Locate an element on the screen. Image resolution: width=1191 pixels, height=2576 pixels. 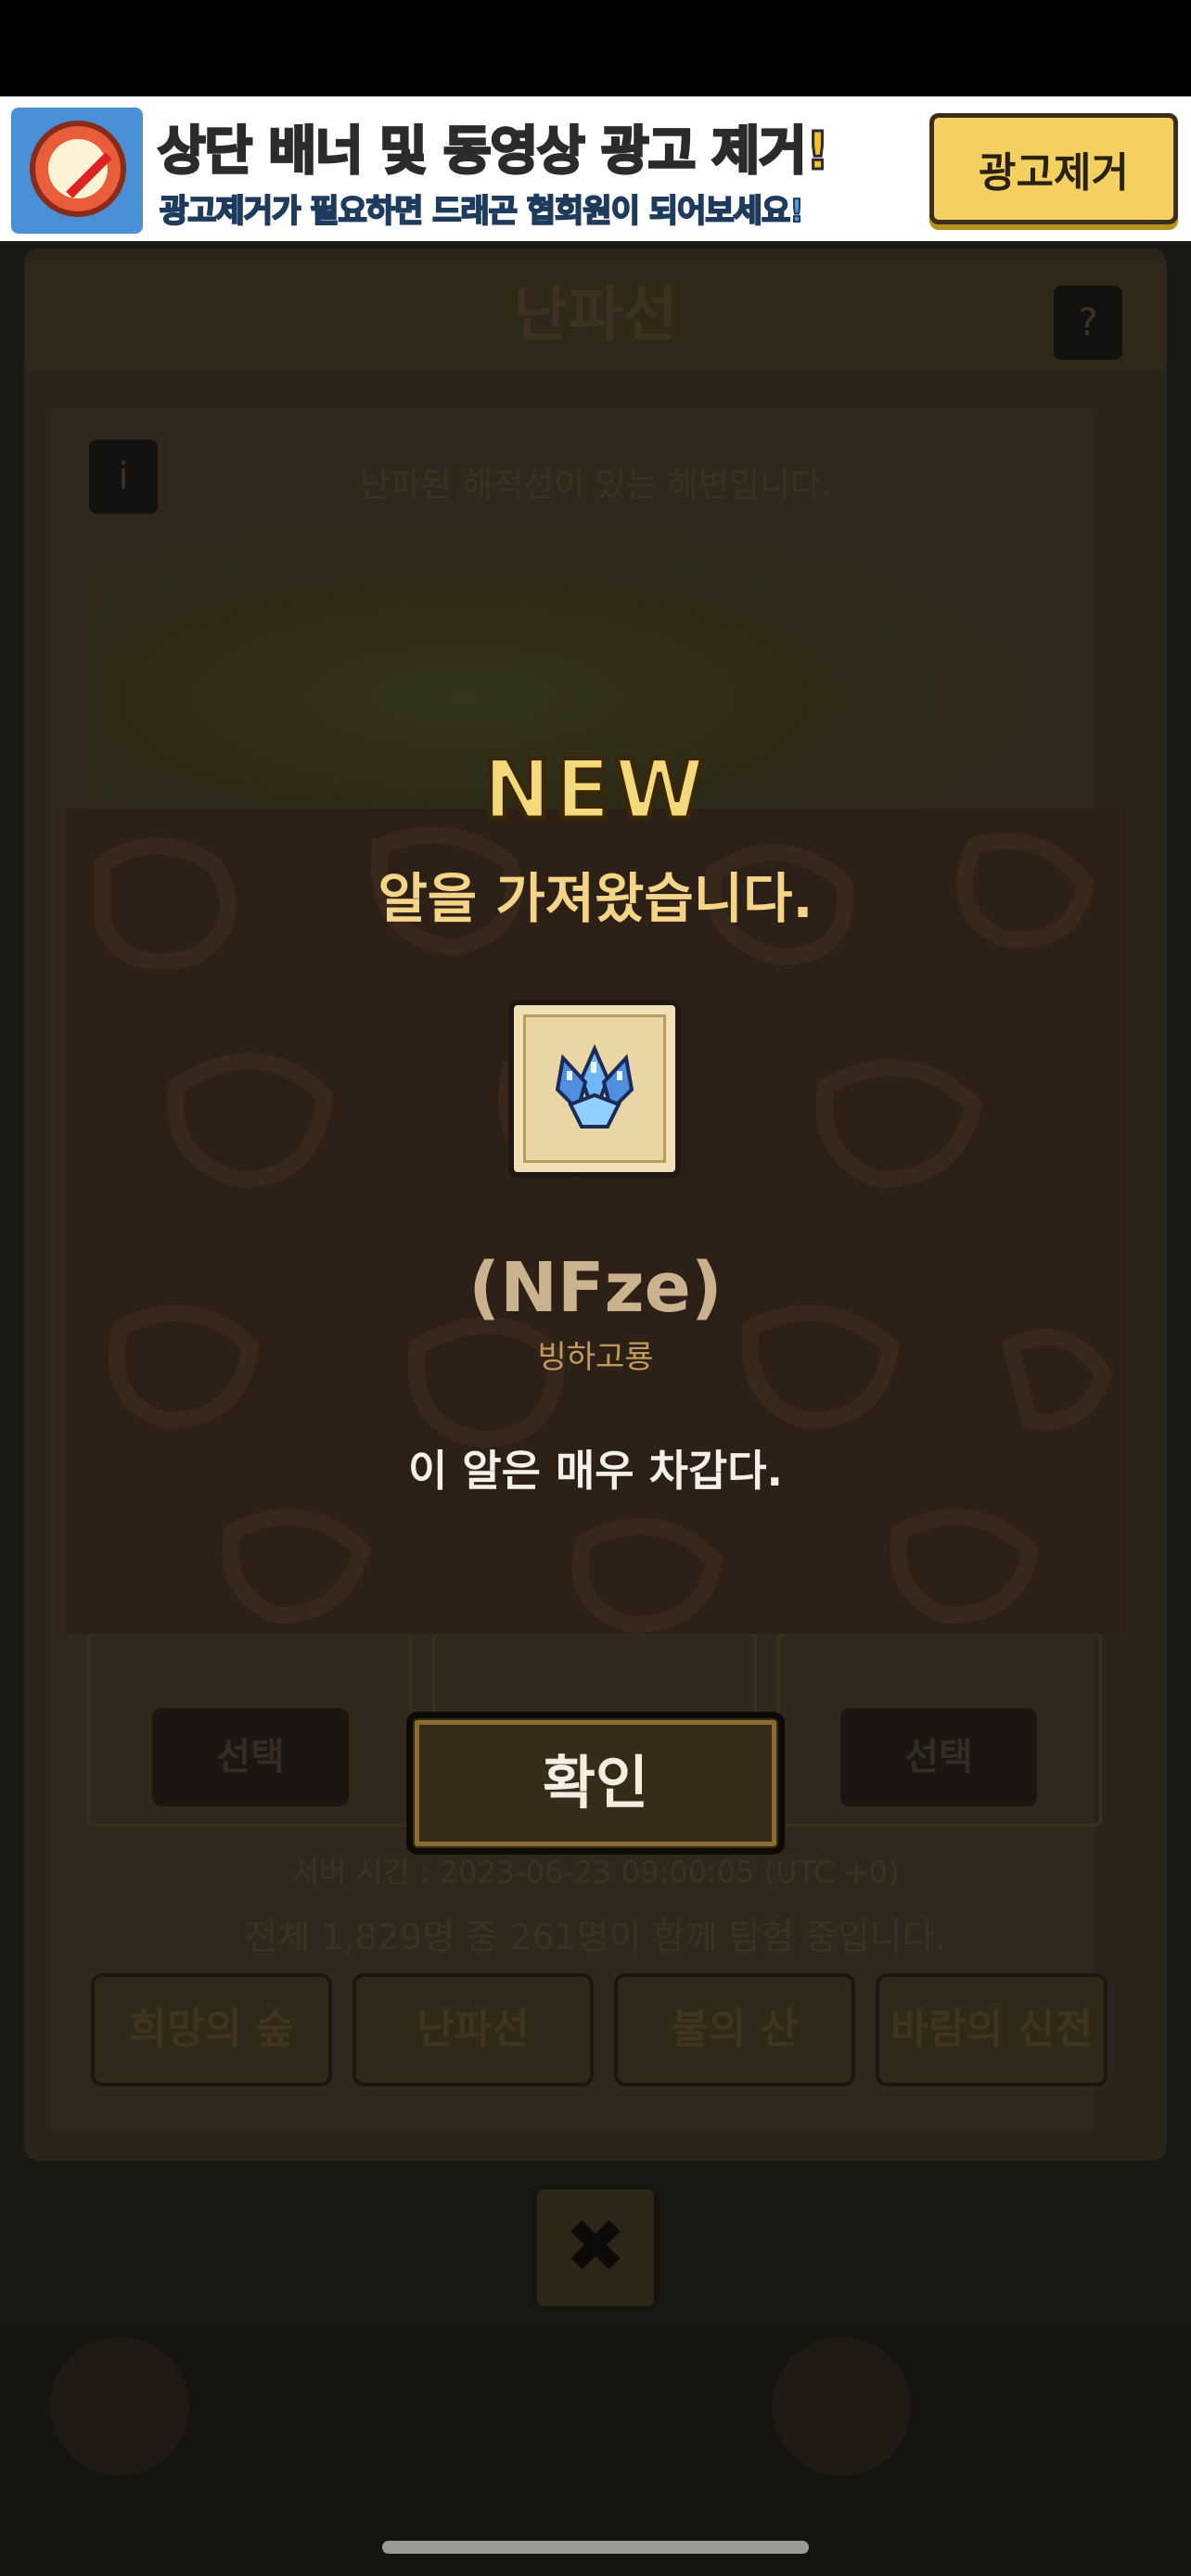
background-header: 난파선 ? is located at coordinates (595, 316).